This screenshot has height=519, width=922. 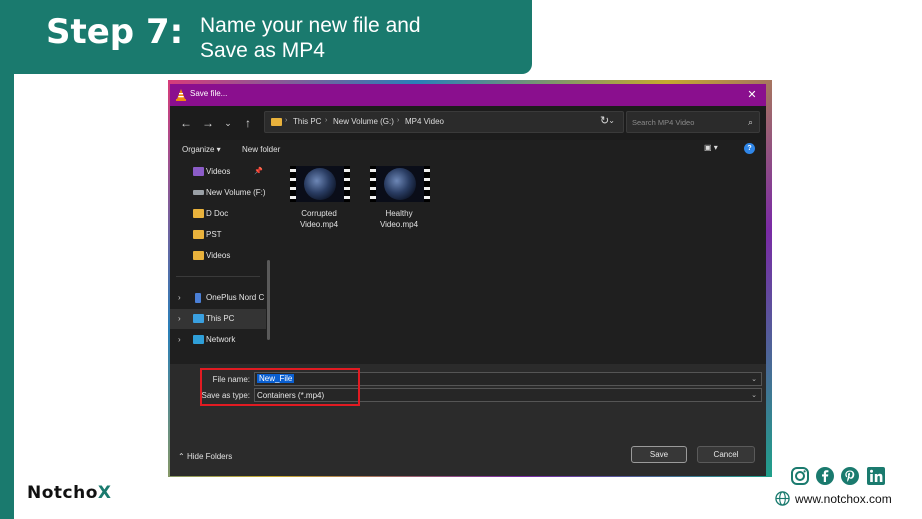 I want to click on file-name-label: Healthy Video.mp4, so click(x=399, y=219).